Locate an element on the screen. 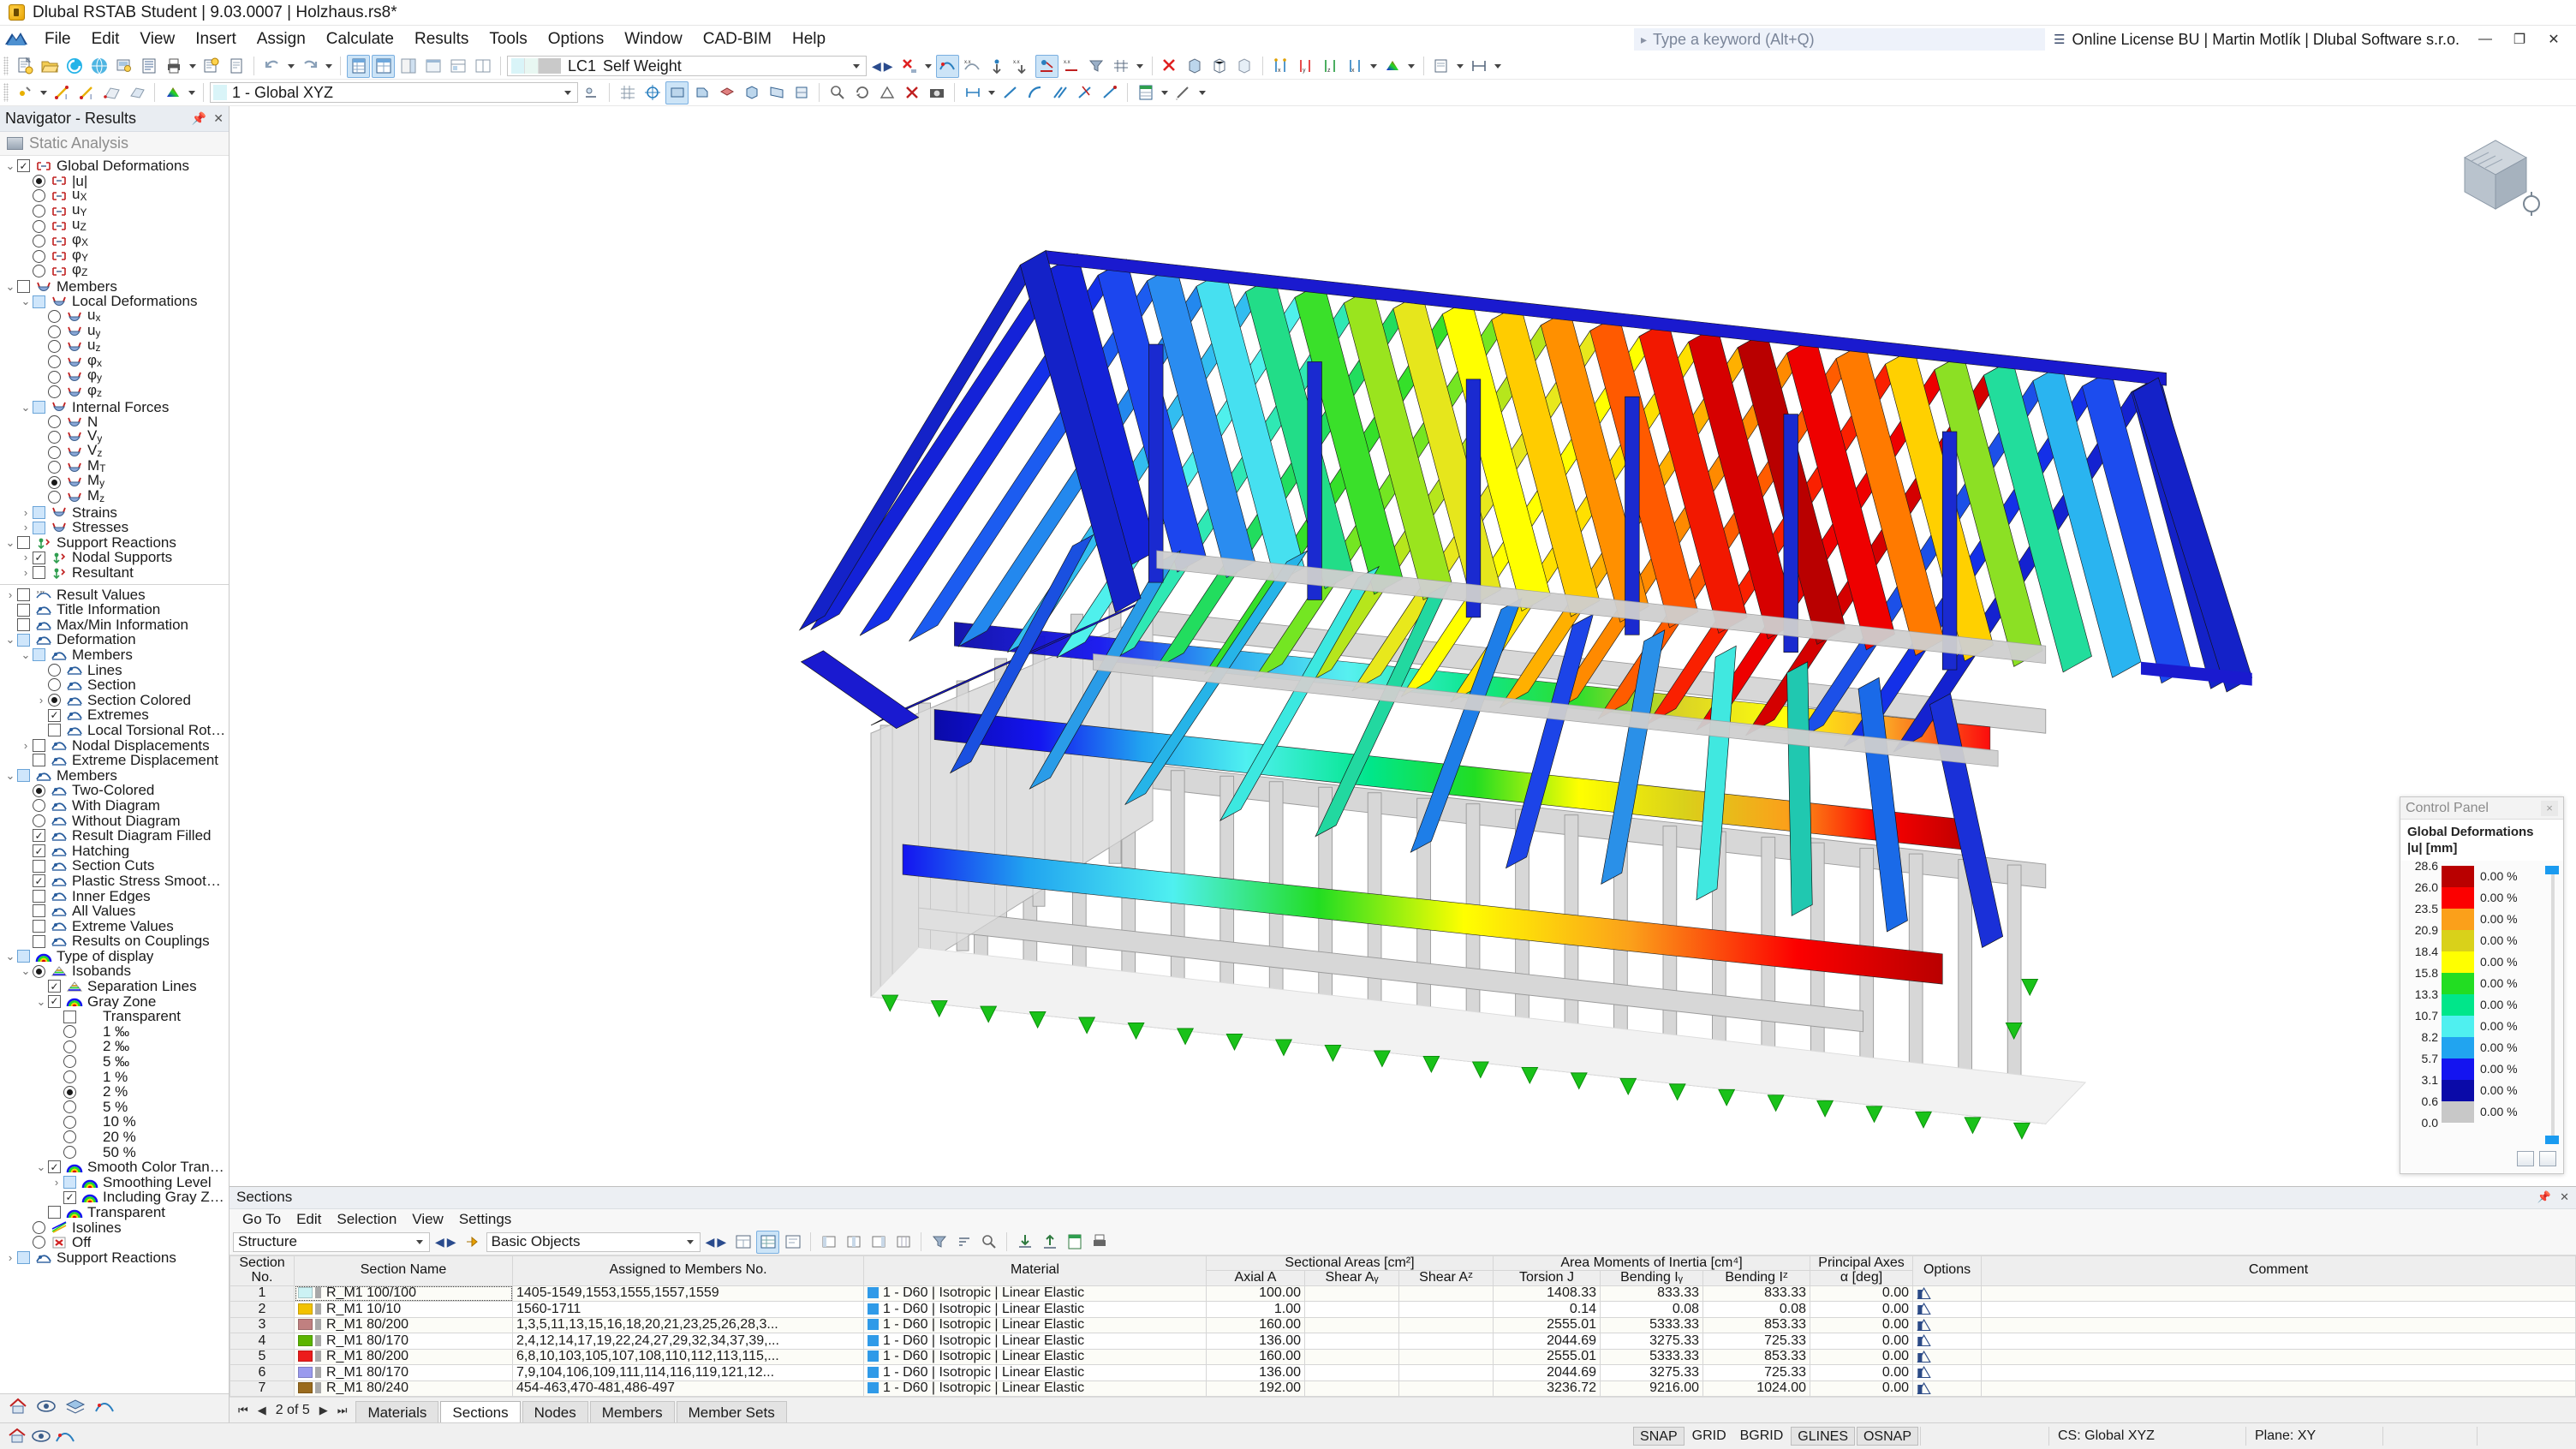 This screenshot has height=1449, width=2576. table-view-chevron-icon is located at coordinates (1164, 93).